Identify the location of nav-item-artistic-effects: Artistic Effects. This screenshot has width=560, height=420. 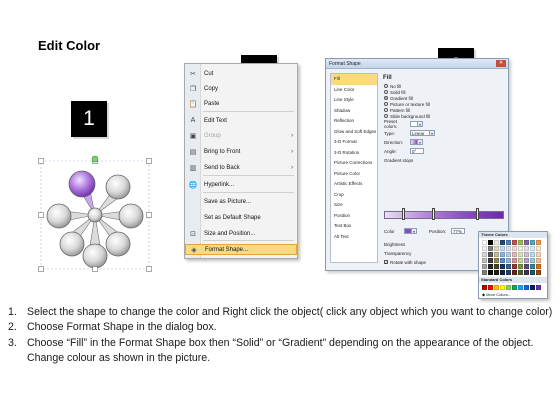
(354, 184).